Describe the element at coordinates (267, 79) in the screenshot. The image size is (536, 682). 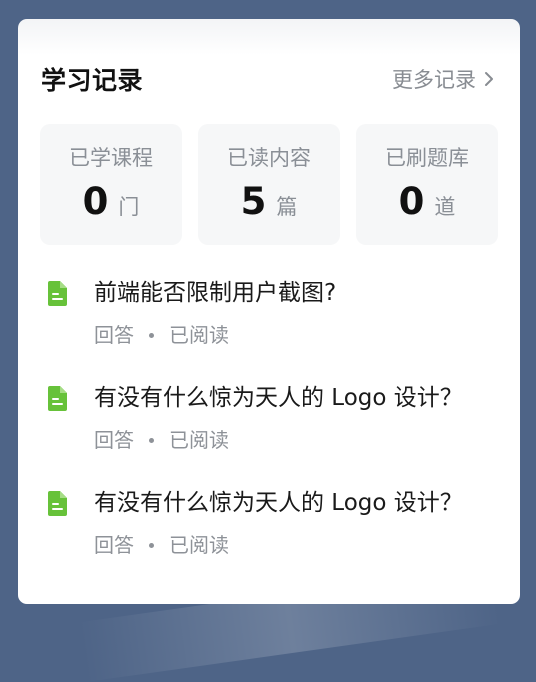
I see `card-header: 学习记录 更多记录` at that location.